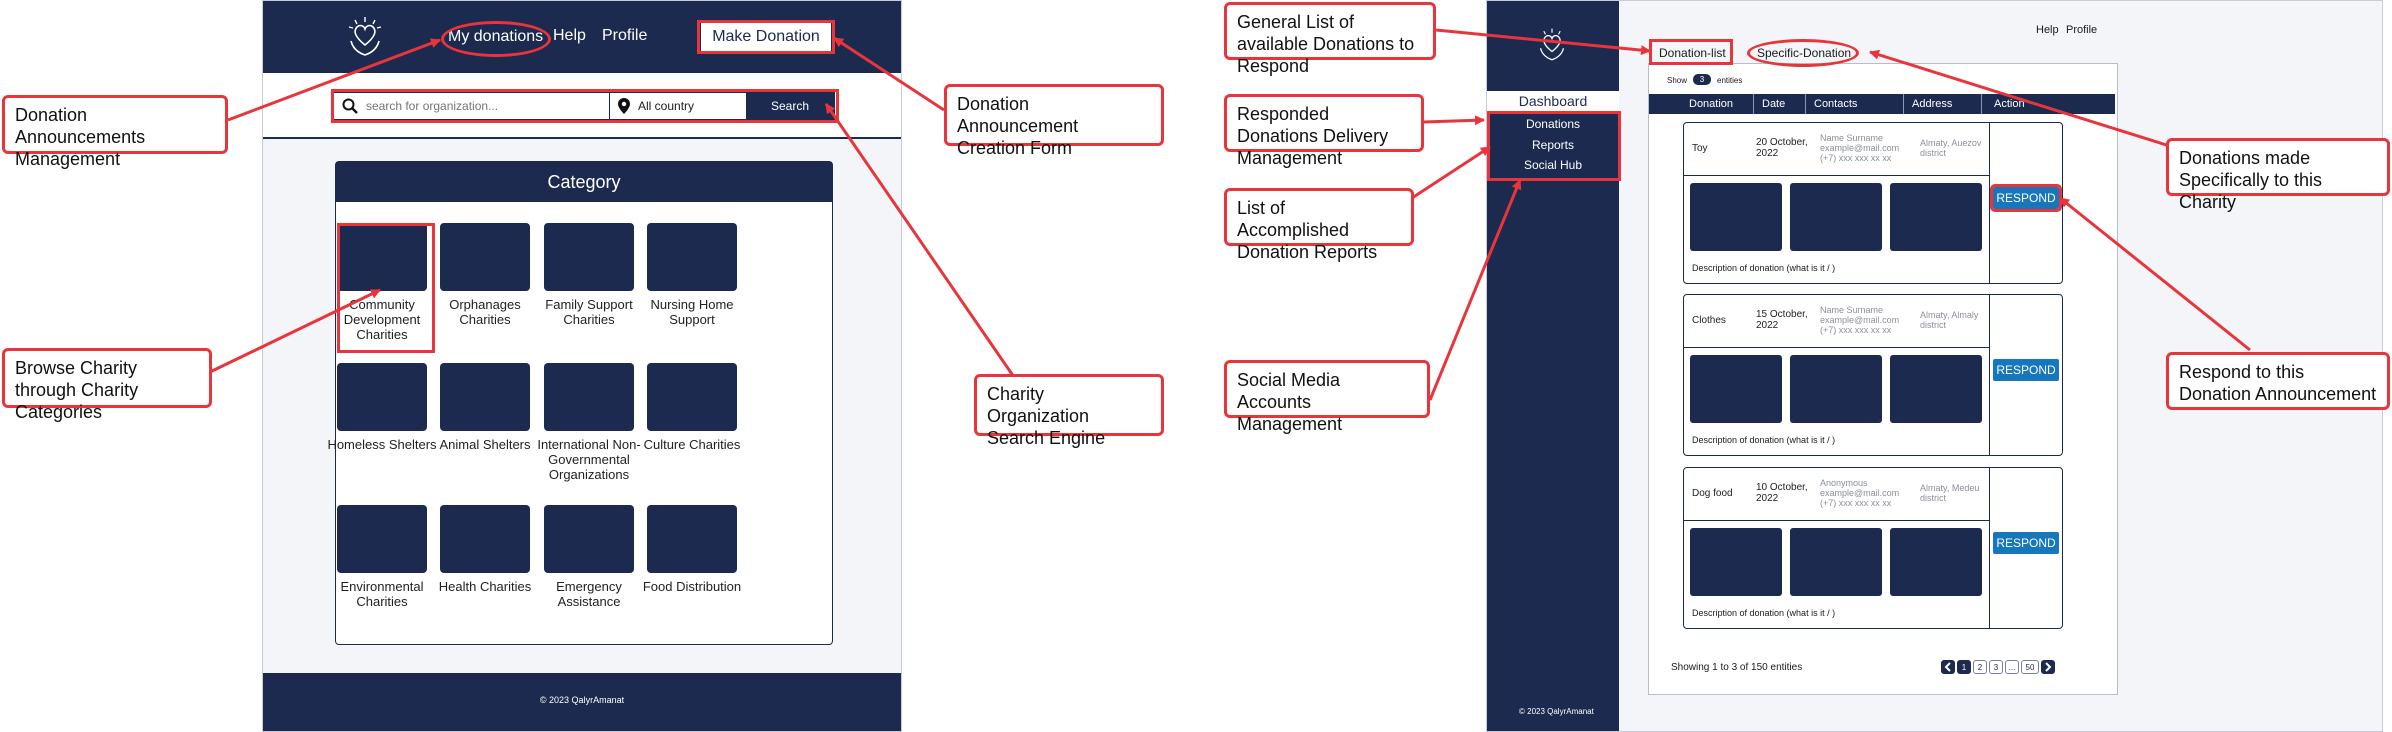 The height and width of the screenshot is (732, 2392). What do you see at coordinates (2278, 381) in the screenshot?
I see `callout-respond: Respond to this Donation Announcement` at bounding box center [2278, 381].